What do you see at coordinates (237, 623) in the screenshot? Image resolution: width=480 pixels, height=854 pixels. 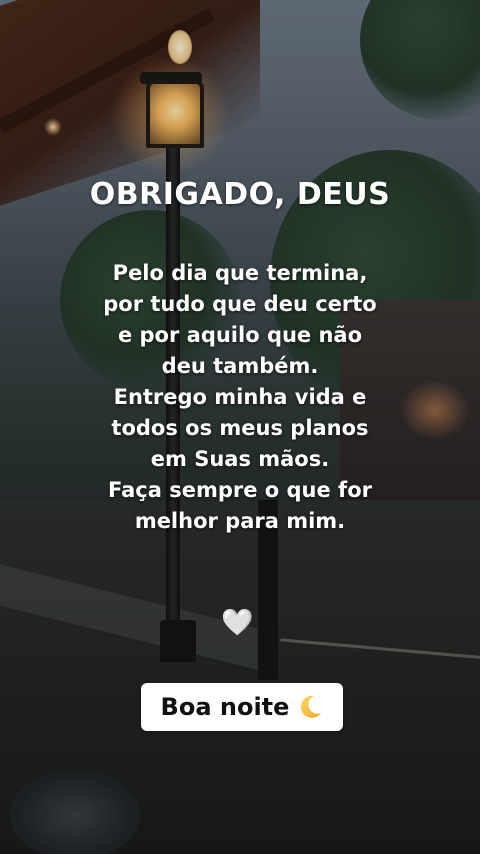 I see `white-heart-icon: 🤍` at bounding box center [237, 623].